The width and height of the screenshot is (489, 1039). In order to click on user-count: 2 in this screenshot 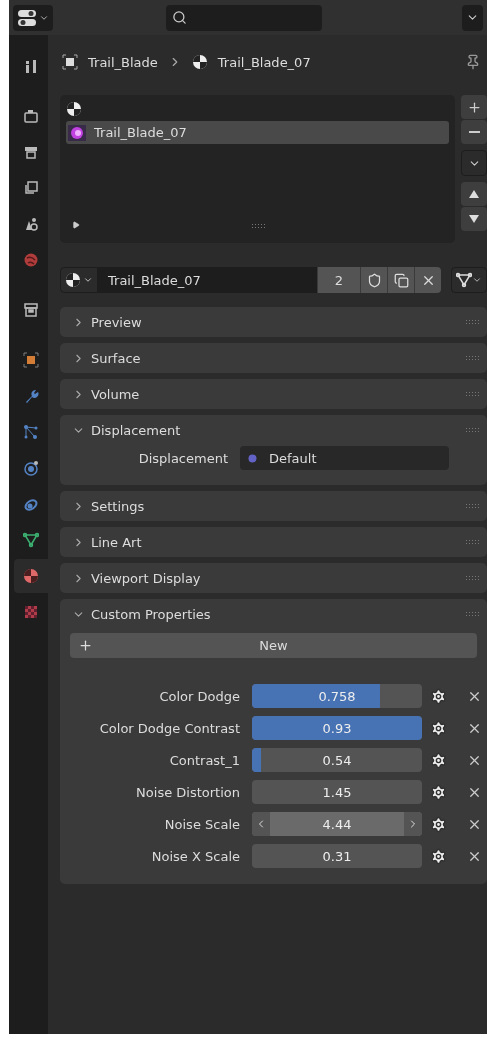, I will do `click(338, 280)`.